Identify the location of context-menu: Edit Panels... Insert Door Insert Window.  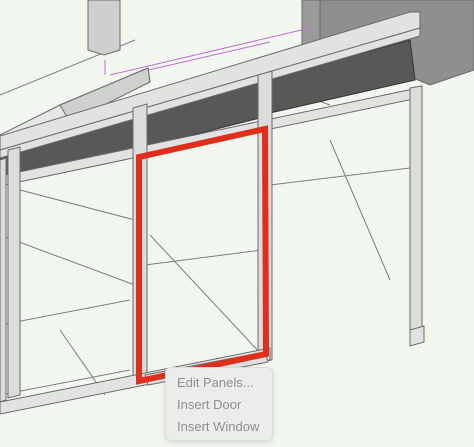
(219, 404).